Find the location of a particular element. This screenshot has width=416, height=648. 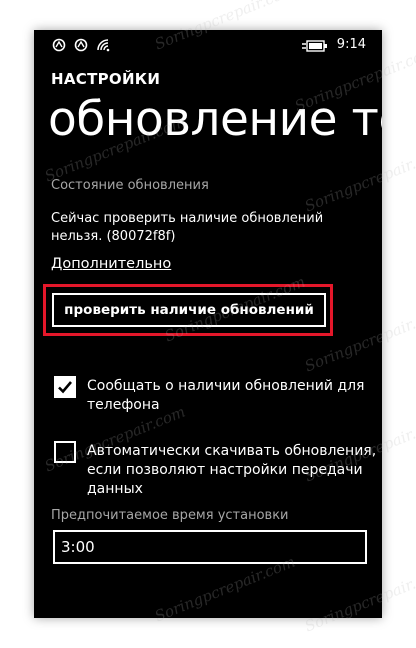

install-time-field: 3:00 is located at coordinates (210, 547).